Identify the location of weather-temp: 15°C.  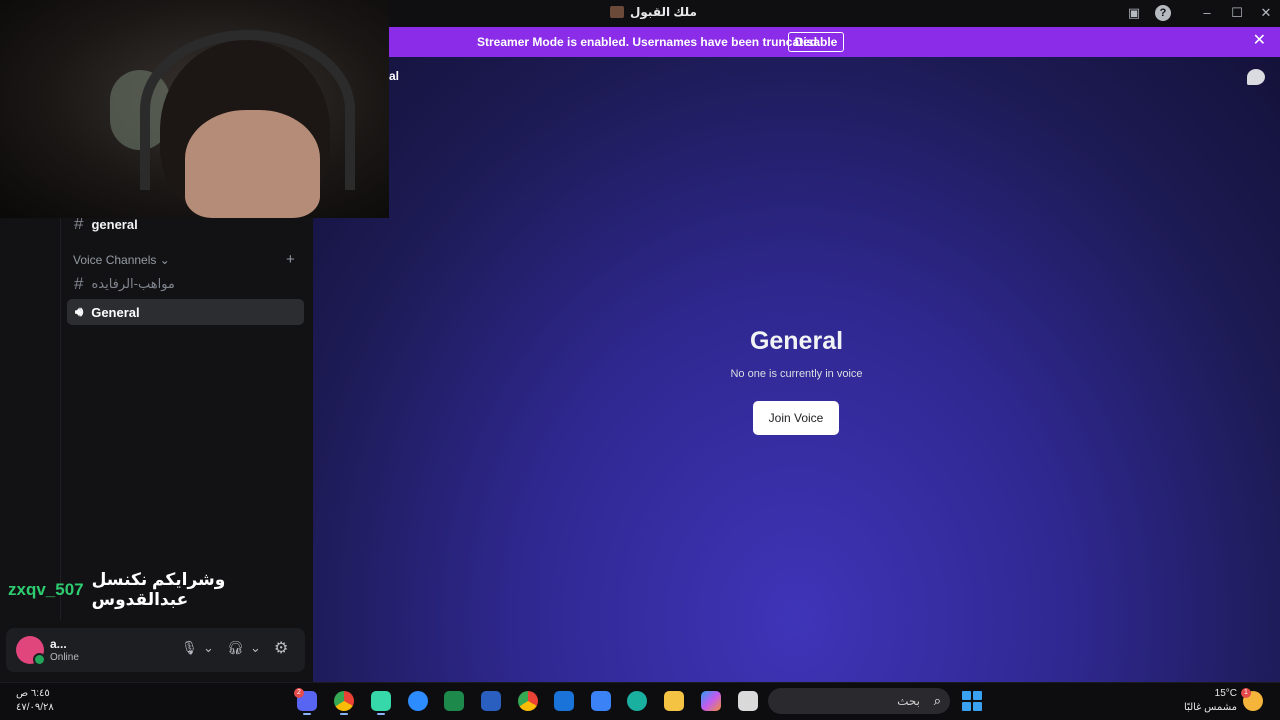
(1225, 693).